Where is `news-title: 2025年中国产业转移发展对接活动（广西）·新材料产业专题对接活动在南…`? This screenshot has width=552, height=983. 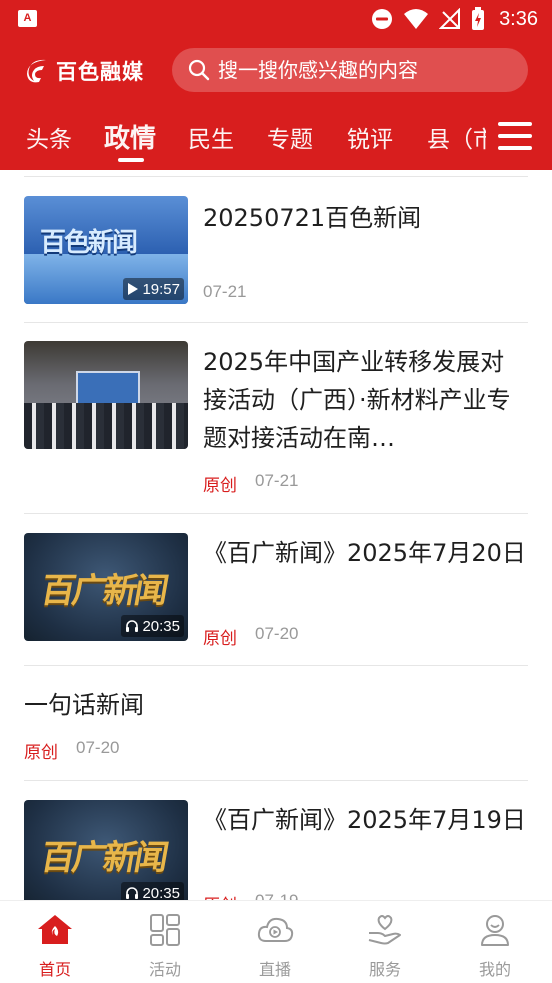 news-title: 2025年中国产业转移发展对接活动（广西）·新材料产业专题对接活动在南… is located at coordinates (365, 400).